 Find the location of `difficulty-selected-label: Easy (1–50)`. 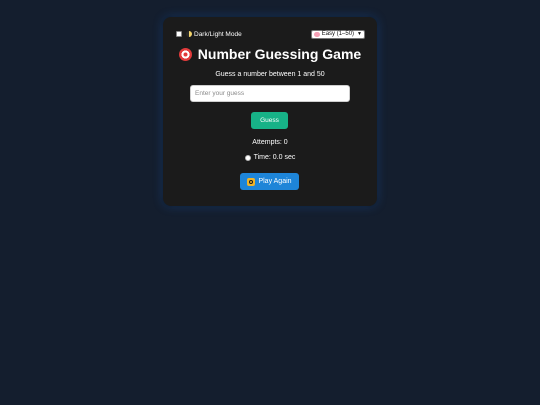

difficulty-selected-label: Easy (1–50) is located at coordinates (338, 34).